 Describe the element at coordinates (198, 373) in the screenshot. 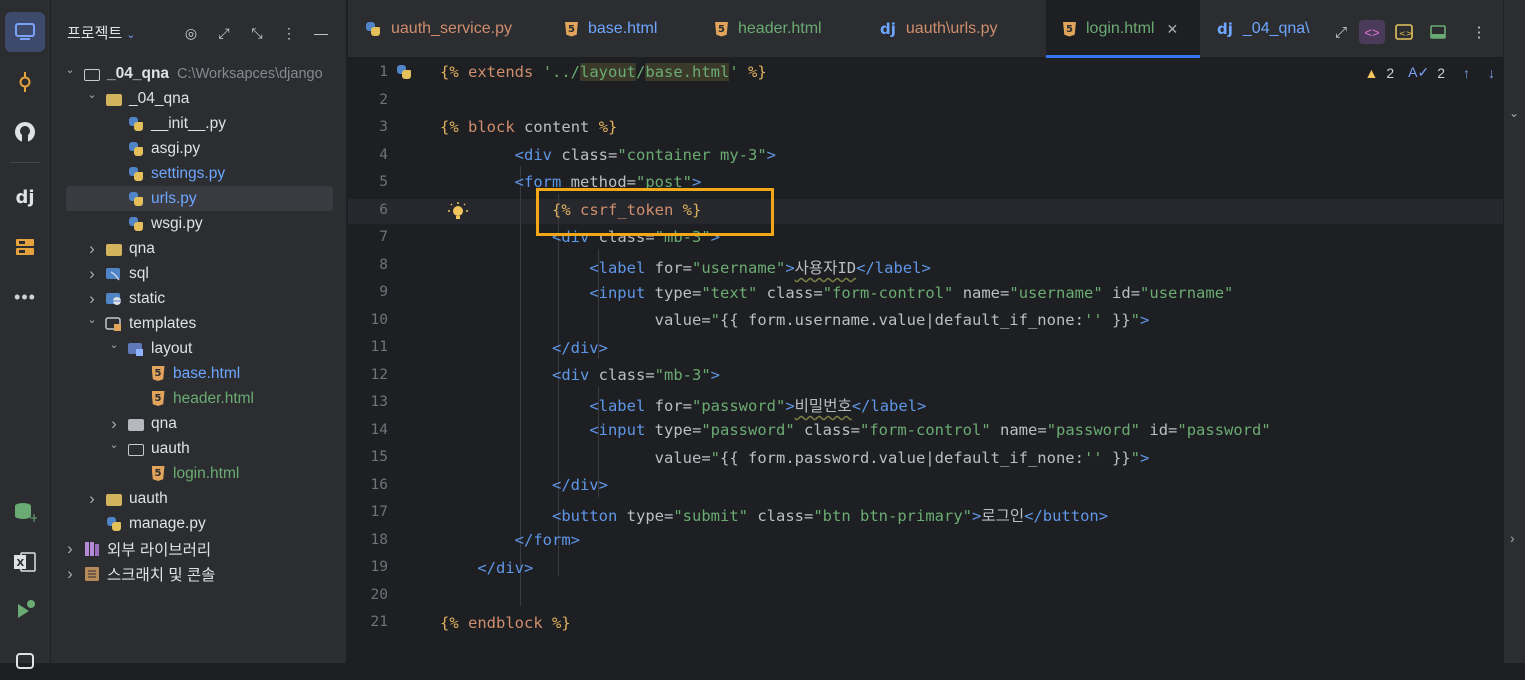

I see `tree-item: 5 base.html` at that location.